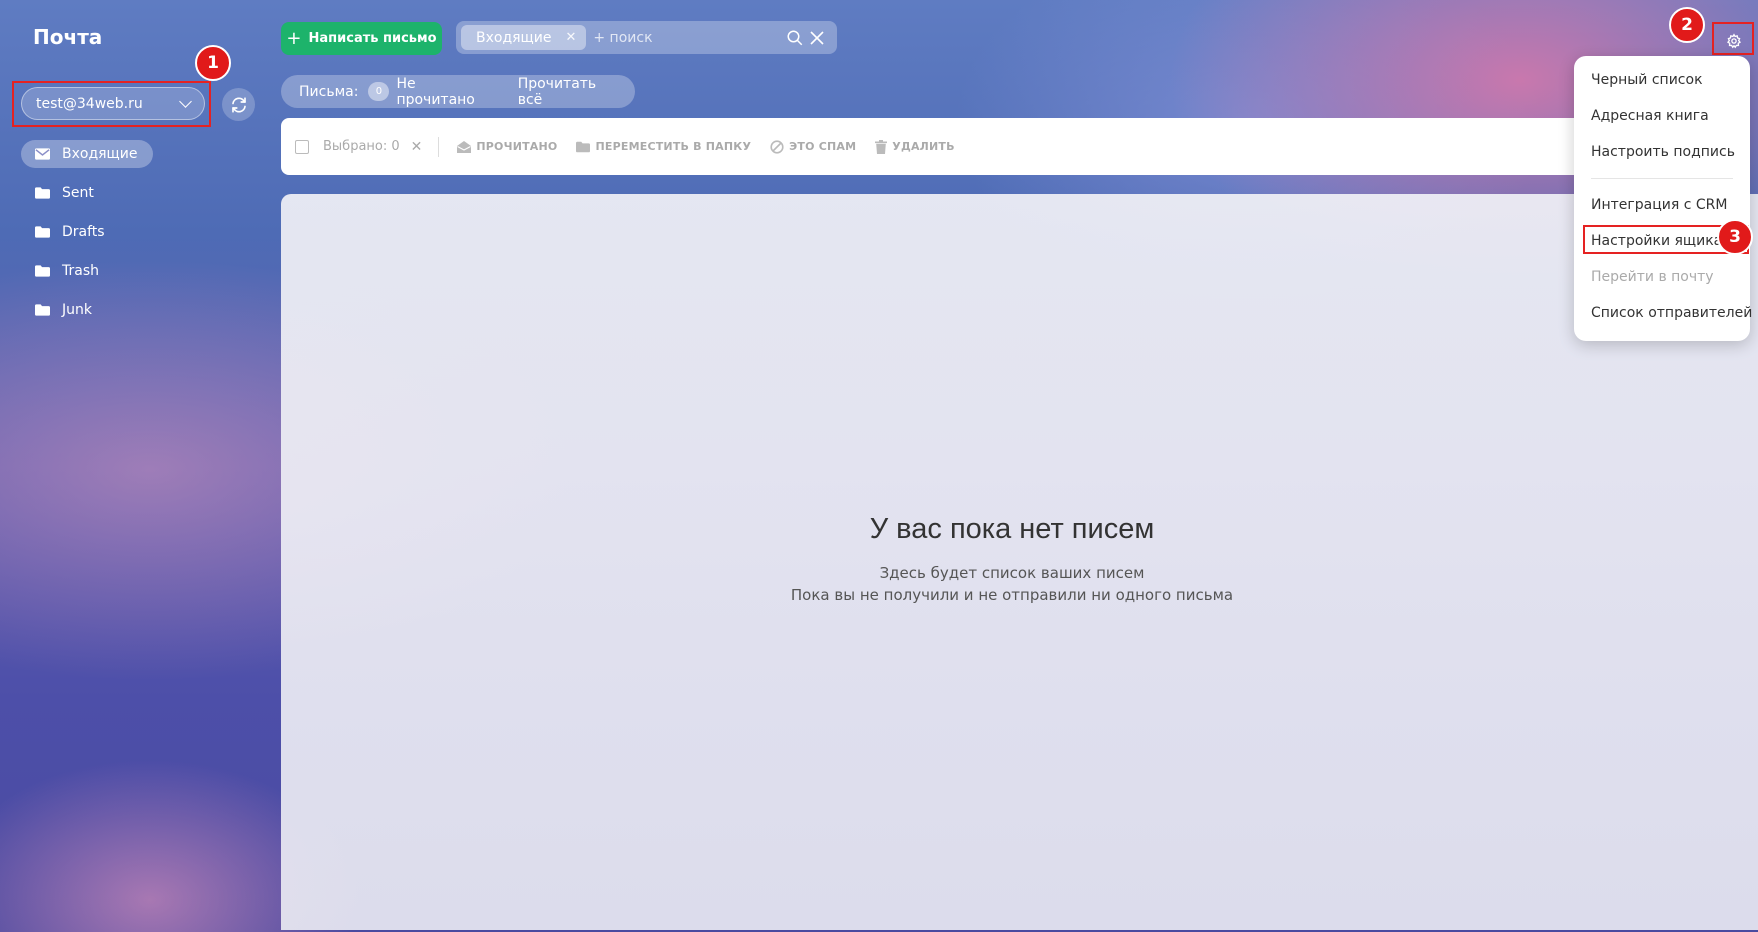  What do you see at coordinates (1687, 25) in the screenshot?
I see `annotation-badge-2: 2` at bounding box center [1687, 25].